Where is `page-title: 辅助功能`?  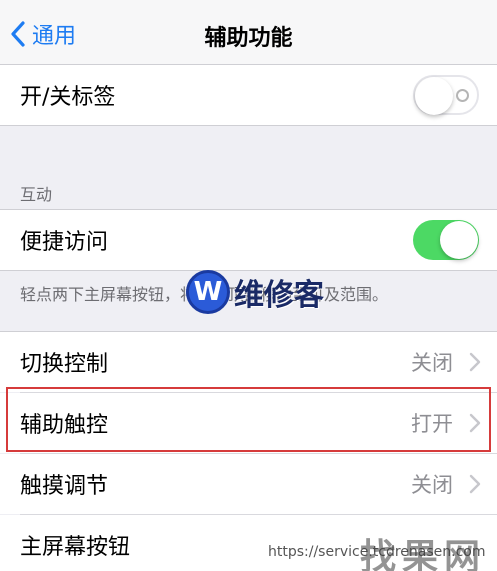 page-title: 辅助功能 is located at coordinates (248, 38).